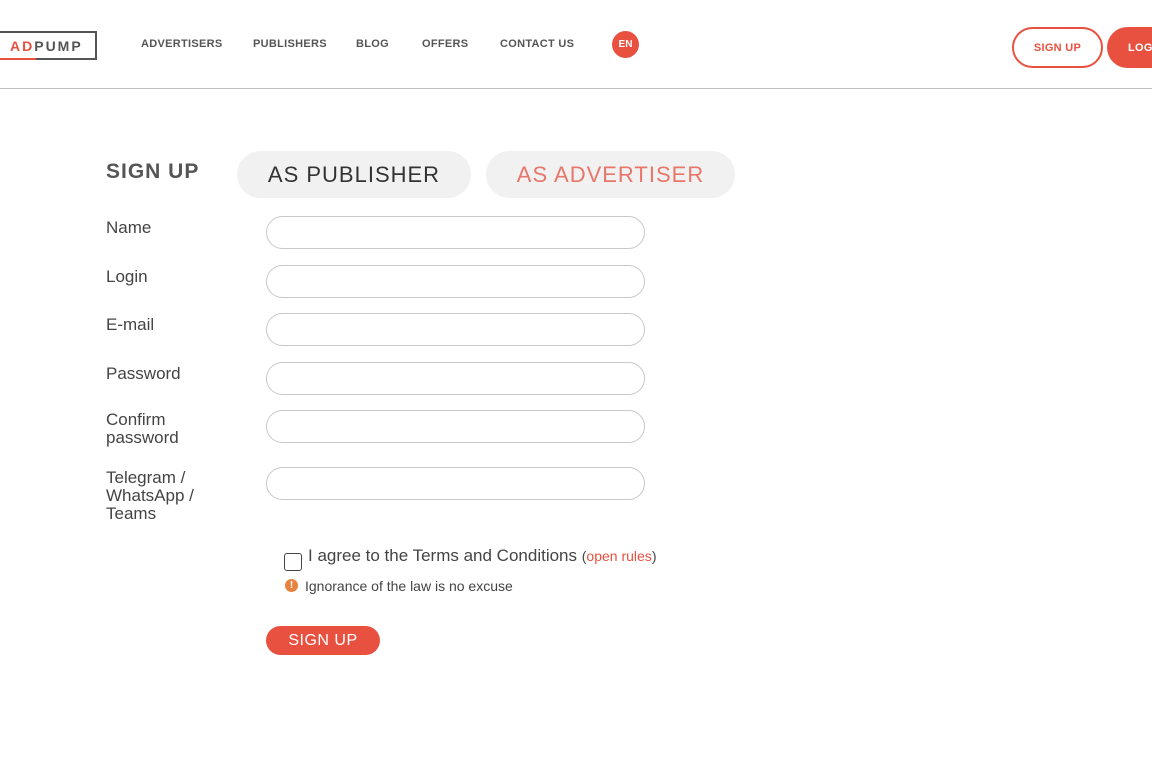  What do you see at coordinates (455, 281) in the screenshot?
I see `login-input` at bounding box center [455, 281].